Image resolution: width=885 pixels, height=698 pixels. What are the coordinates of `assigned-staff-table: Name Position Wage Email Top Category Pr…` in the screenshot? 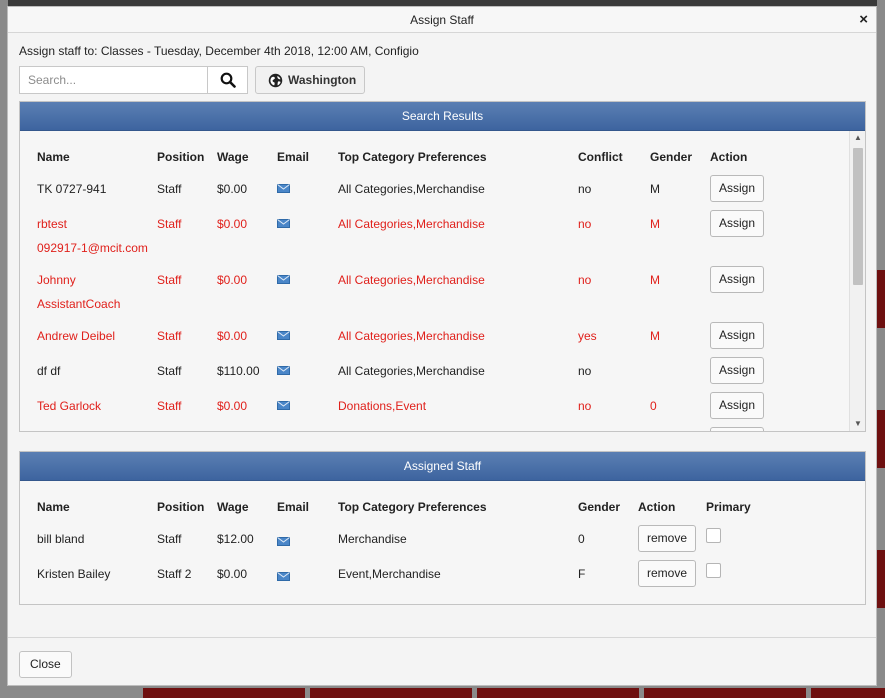 It's located at (401, 542).